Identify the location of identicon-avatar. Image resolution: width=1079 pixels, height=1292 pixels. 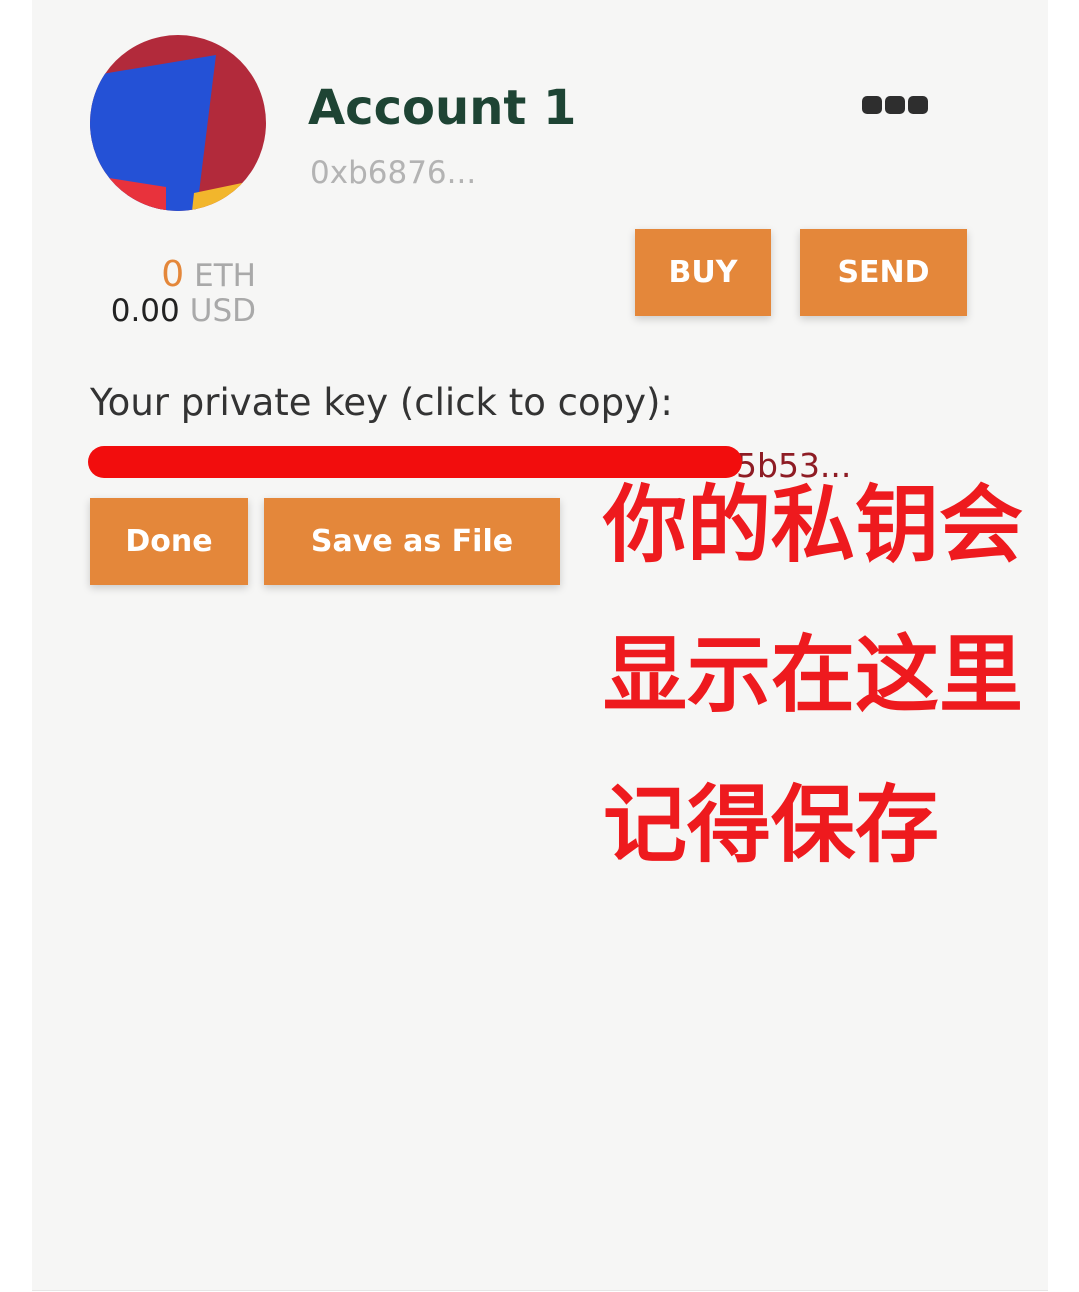
(178, 123).